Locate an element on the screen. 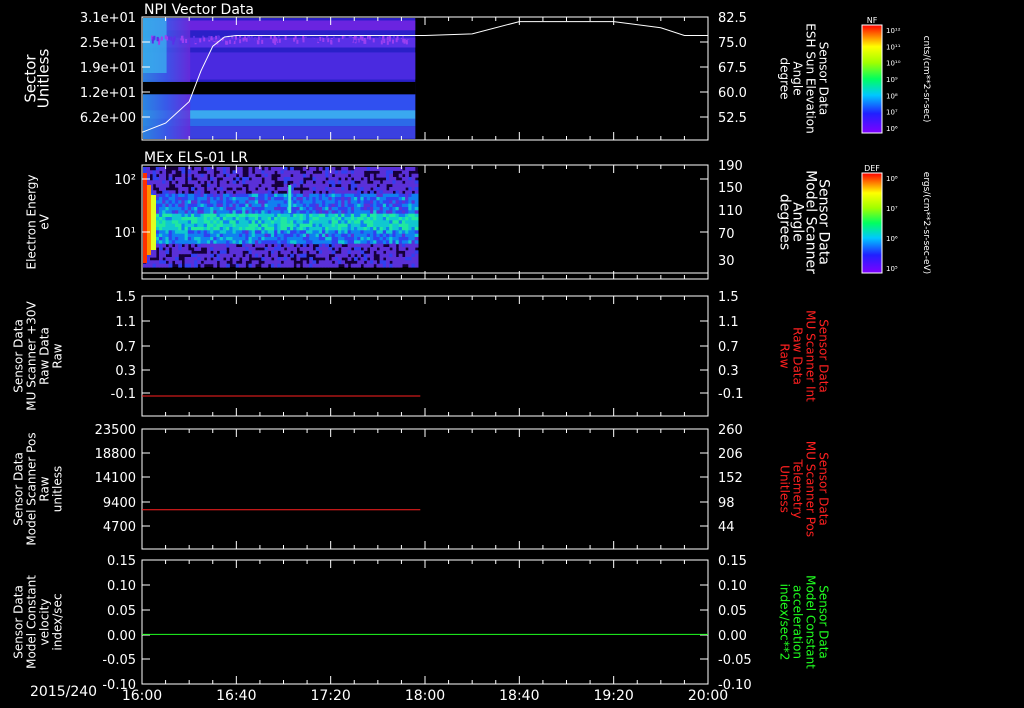 Image resolution: width=1024 pixels, height=708 pixels. y-left-tick-label: 1.5 is located at coordinates (125, 297).